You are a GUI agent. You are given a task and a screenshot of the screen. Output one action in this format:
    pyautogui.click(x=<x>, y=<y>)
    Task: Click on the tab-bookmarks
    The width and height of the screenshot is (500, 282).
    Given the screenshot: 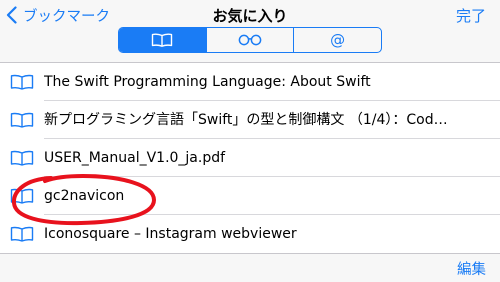 What is the action you would take?
    pyautogui.click(x=162, y=40)
    